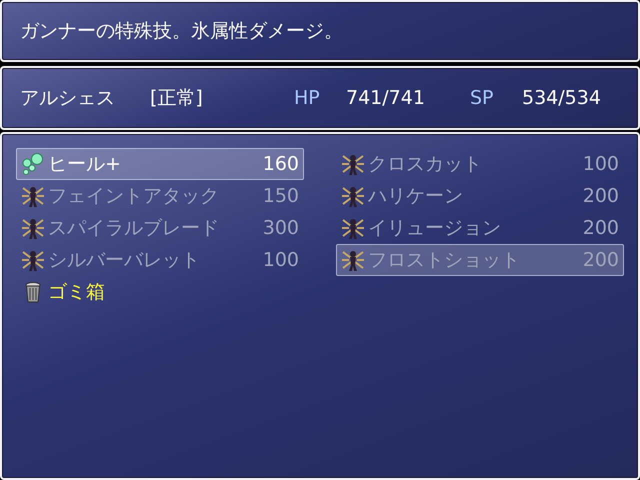 The width and height of the screenshot is (640, 480). What do you see at coordinates (177, 98) in the screenshot?
I see `status-condition: [正常]` at bounding box center [177, 98].